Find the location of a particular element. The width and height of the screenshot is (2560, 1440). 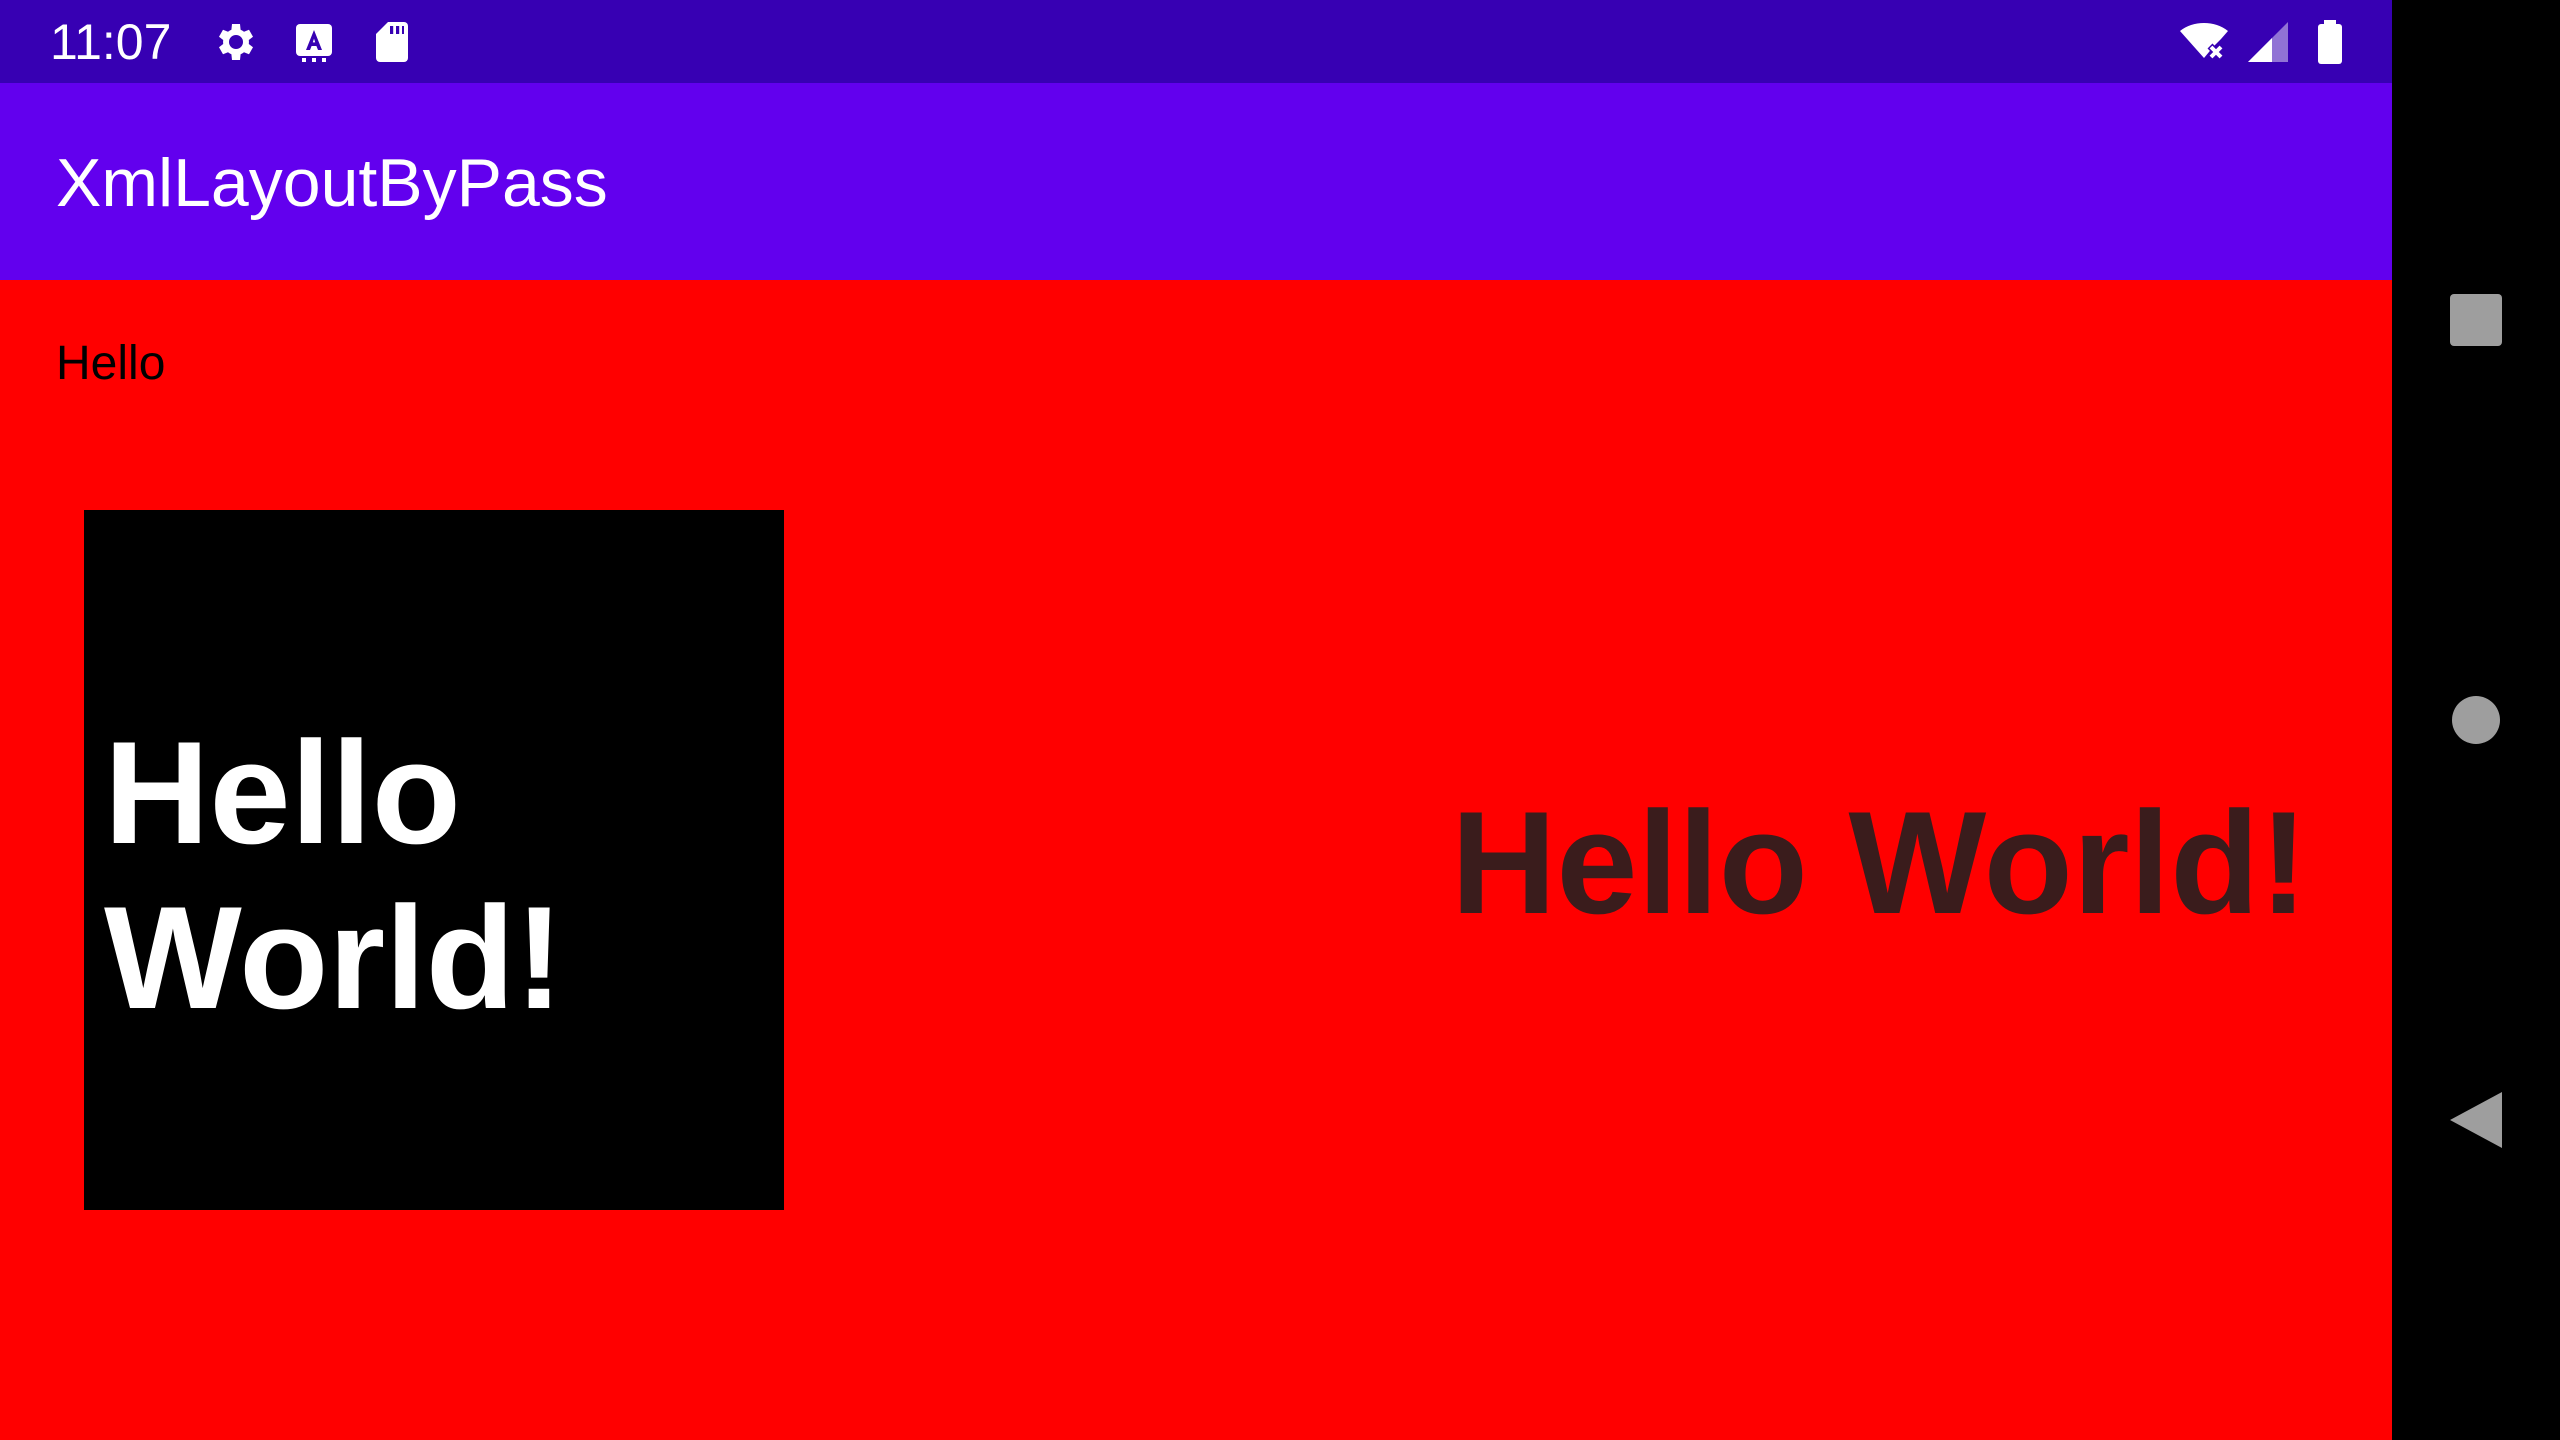

home-circle-icon is located at coordinates (2476, 720).